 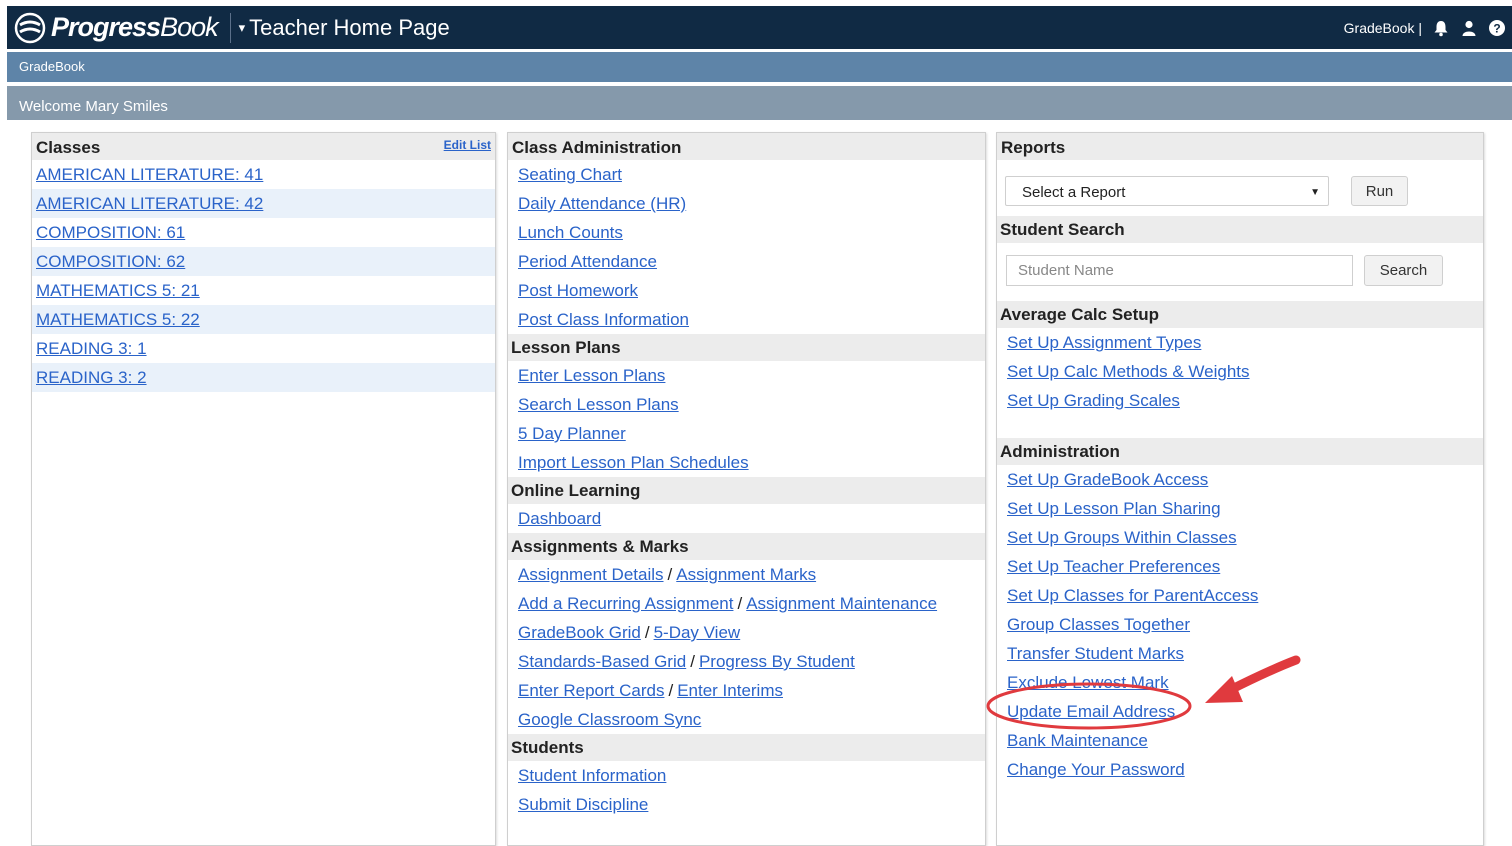 I want to click on class-link: AMERICAN LITERATURE: 42, so click(x=149, y=203).